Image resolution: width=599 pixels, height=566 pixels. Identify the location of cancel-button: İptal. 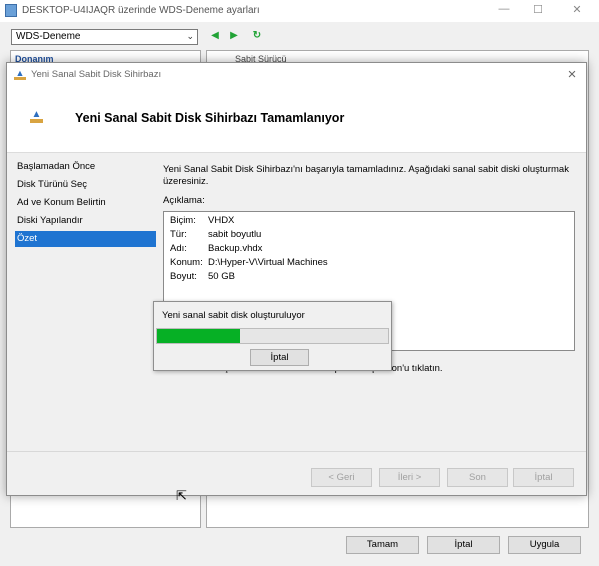
(463, 545).